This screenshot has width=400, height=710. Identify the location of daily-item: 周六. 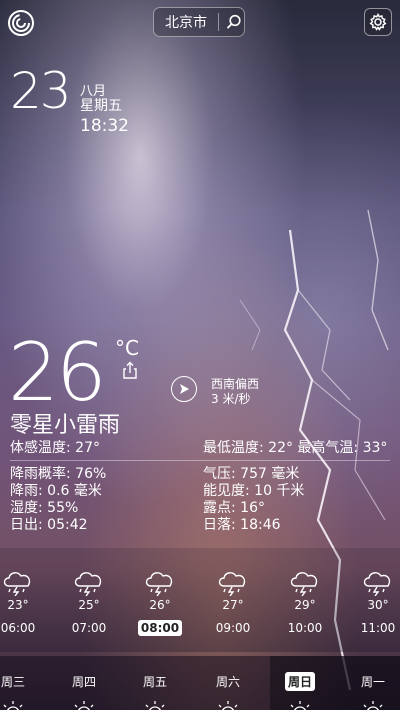
(228, 691).